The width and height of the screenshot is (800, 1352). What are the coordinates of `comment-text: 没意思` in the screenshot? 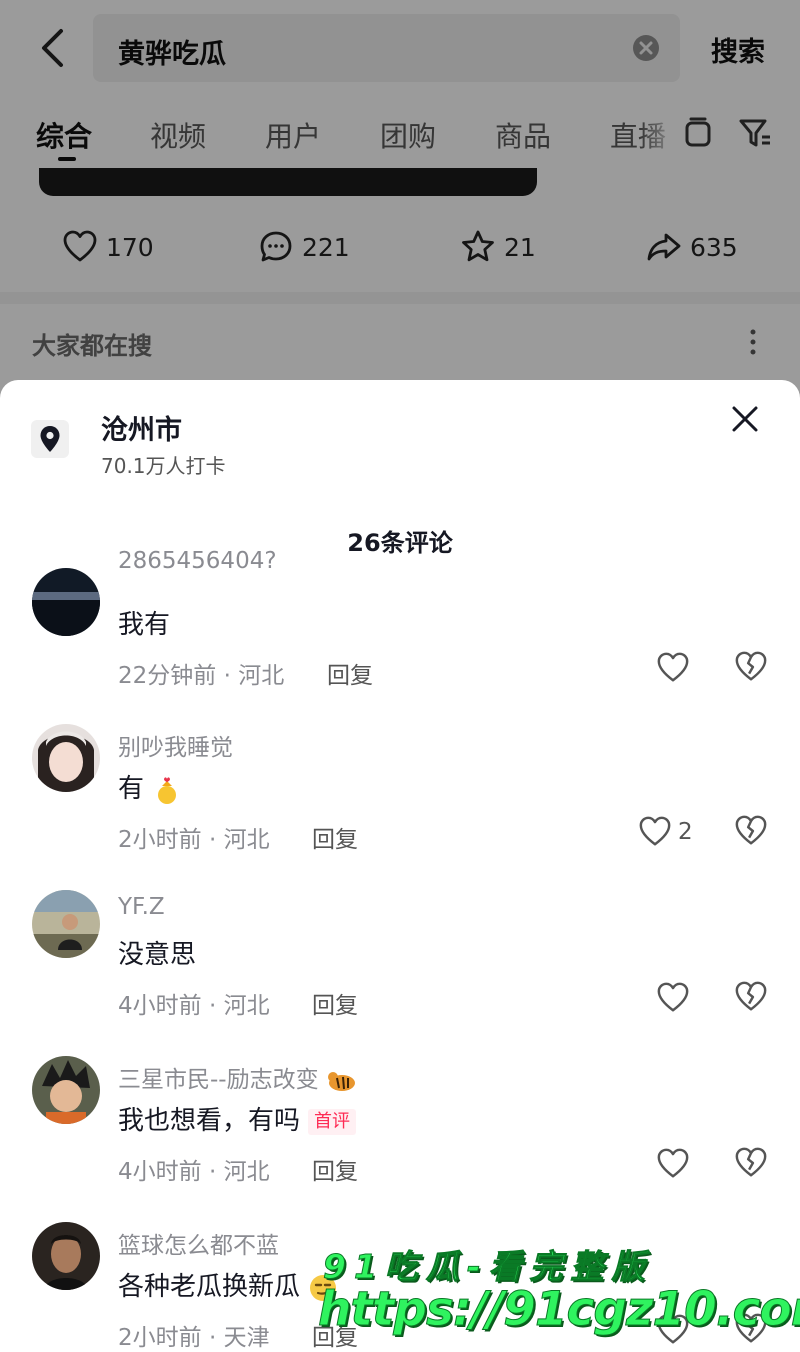 It's located at (157, 955).